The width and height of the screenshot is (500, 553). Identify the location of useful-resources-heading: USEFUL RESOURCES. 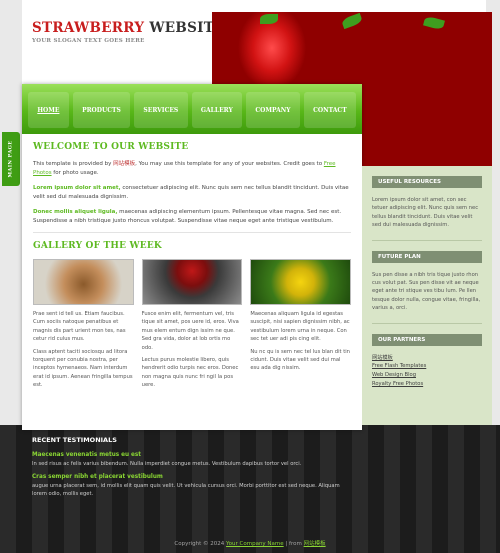
(427, 182).